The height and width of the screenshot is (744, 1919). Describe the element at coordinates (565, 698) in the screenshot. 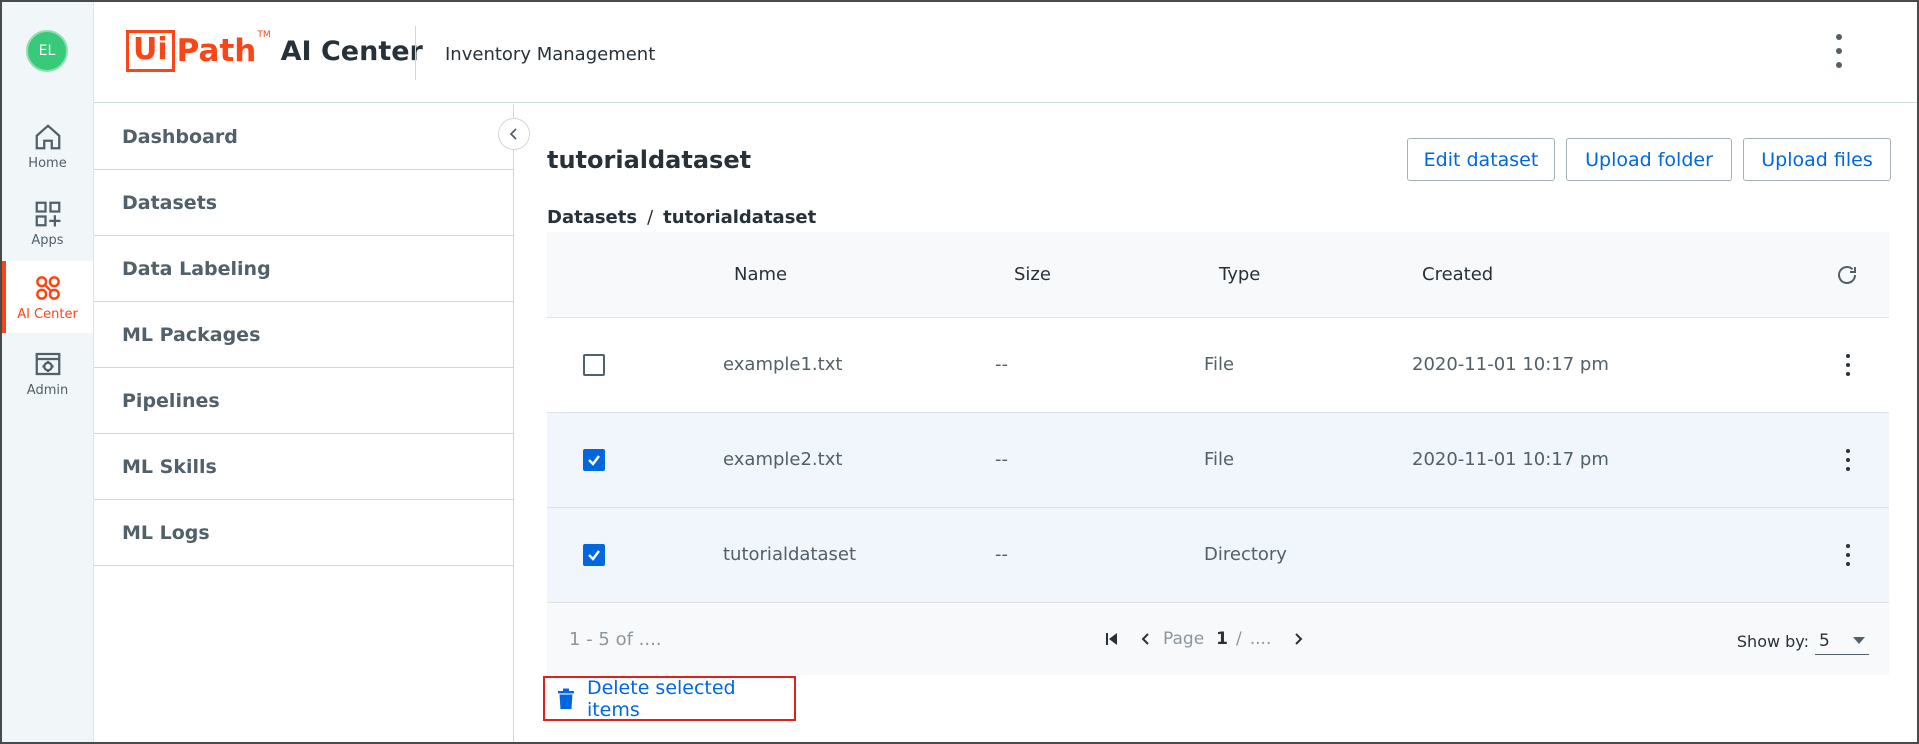

I see `trash-icon` at that location.